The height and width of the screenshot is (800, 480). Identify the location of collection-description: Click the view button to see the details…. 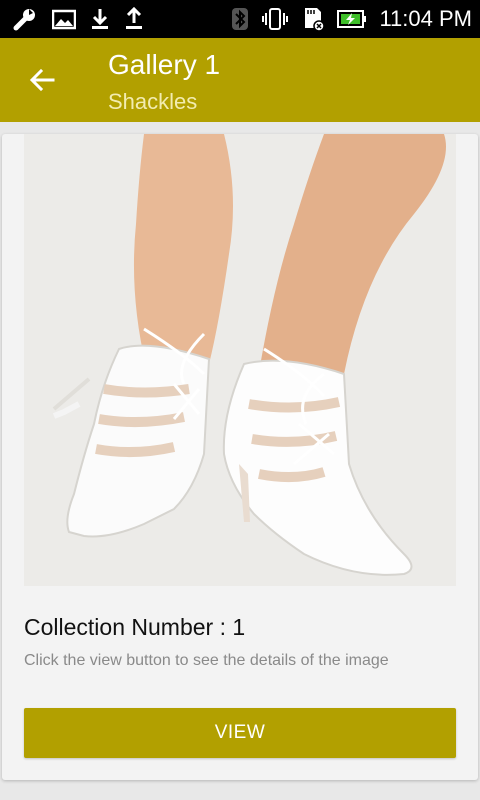
(206, 660).